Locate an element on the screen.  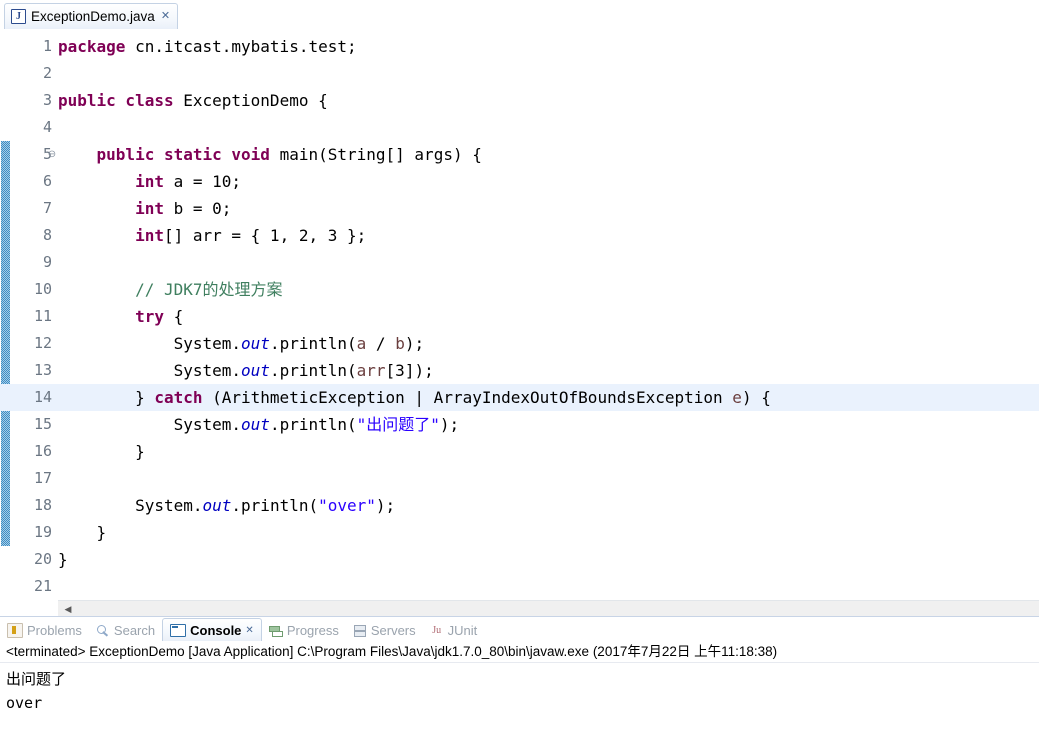
code-token: // JDK7的处理方案 is located at coordinates (209, 289).